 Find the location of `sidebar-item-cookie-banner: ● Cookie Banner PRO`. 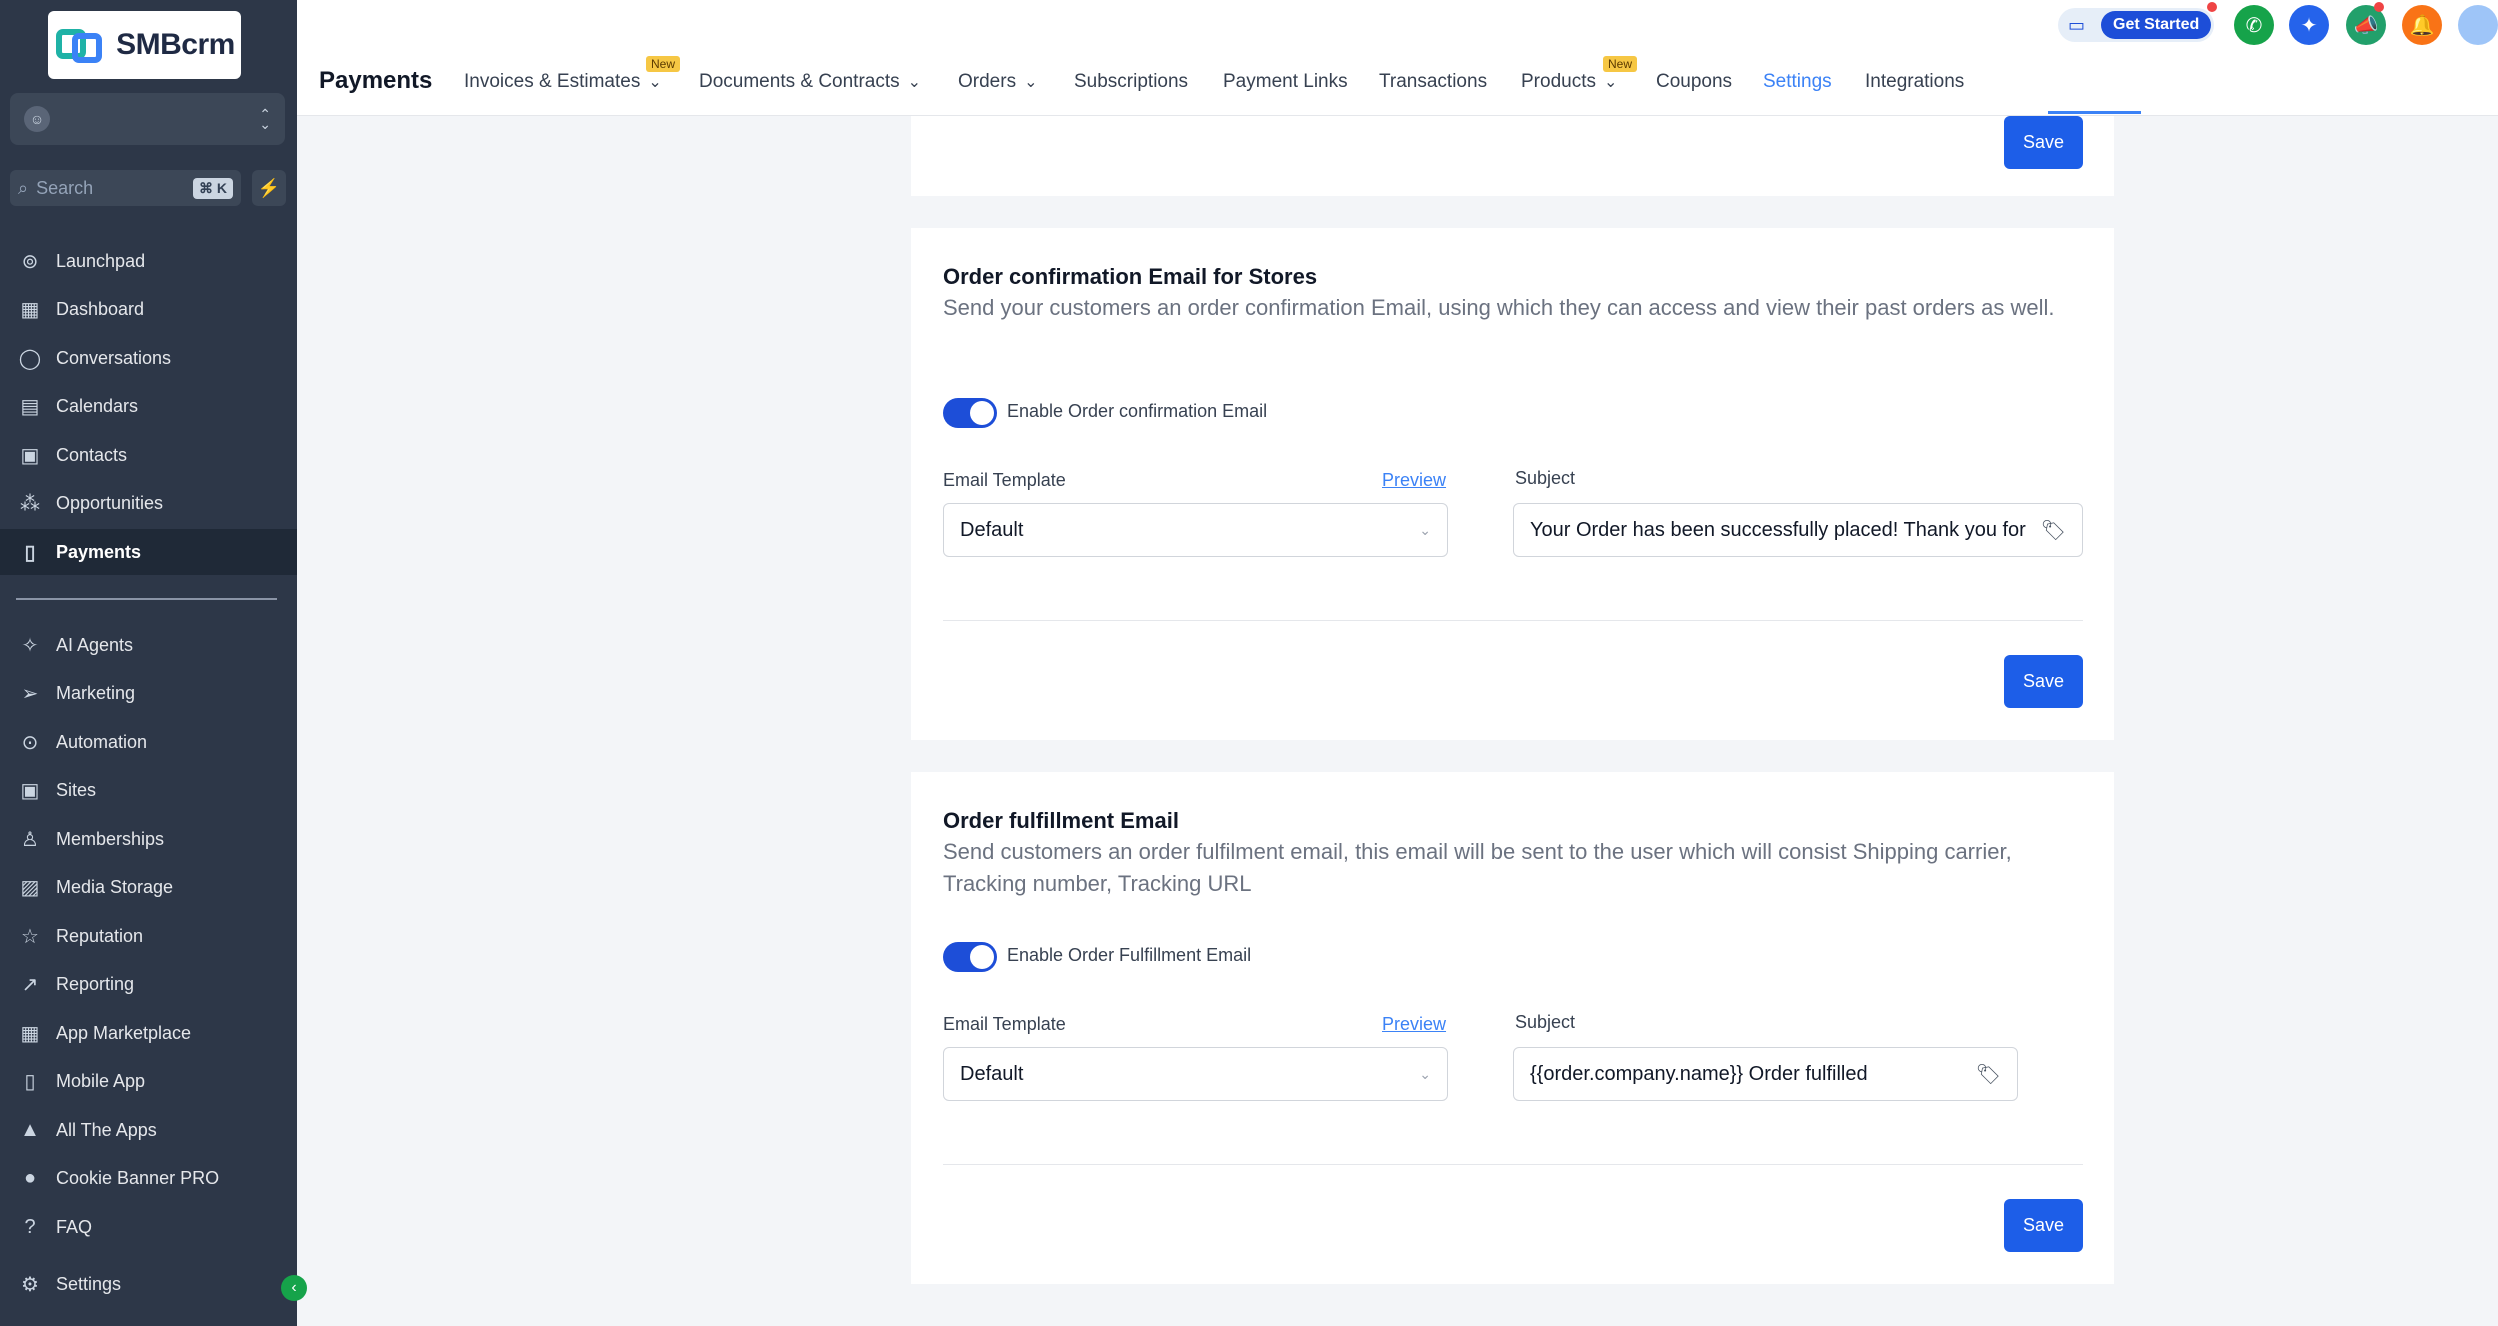

sidebar-item-cookie-banner: ● Cookie Banner PRO is located at coordinates (148, 1178).